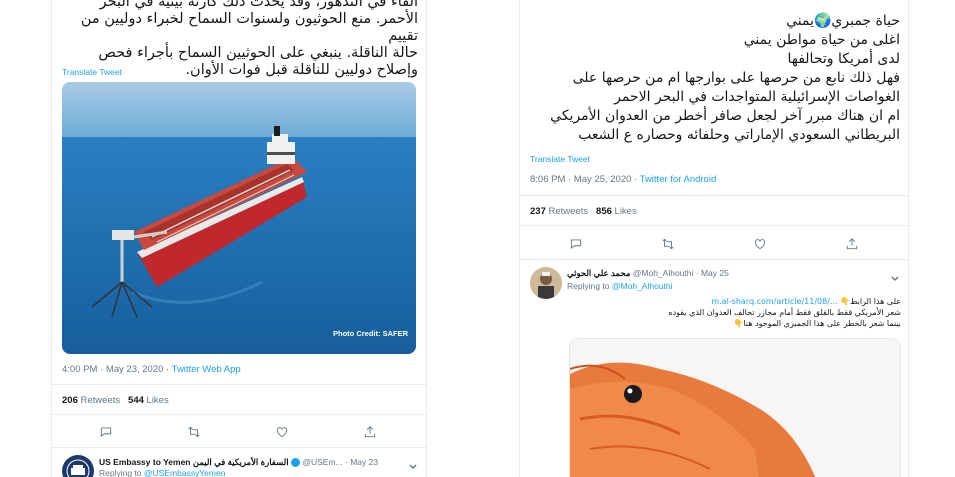  I want to click on embassy-replying-to: Replying to @USEmbassyYemen, so click(162, 472).